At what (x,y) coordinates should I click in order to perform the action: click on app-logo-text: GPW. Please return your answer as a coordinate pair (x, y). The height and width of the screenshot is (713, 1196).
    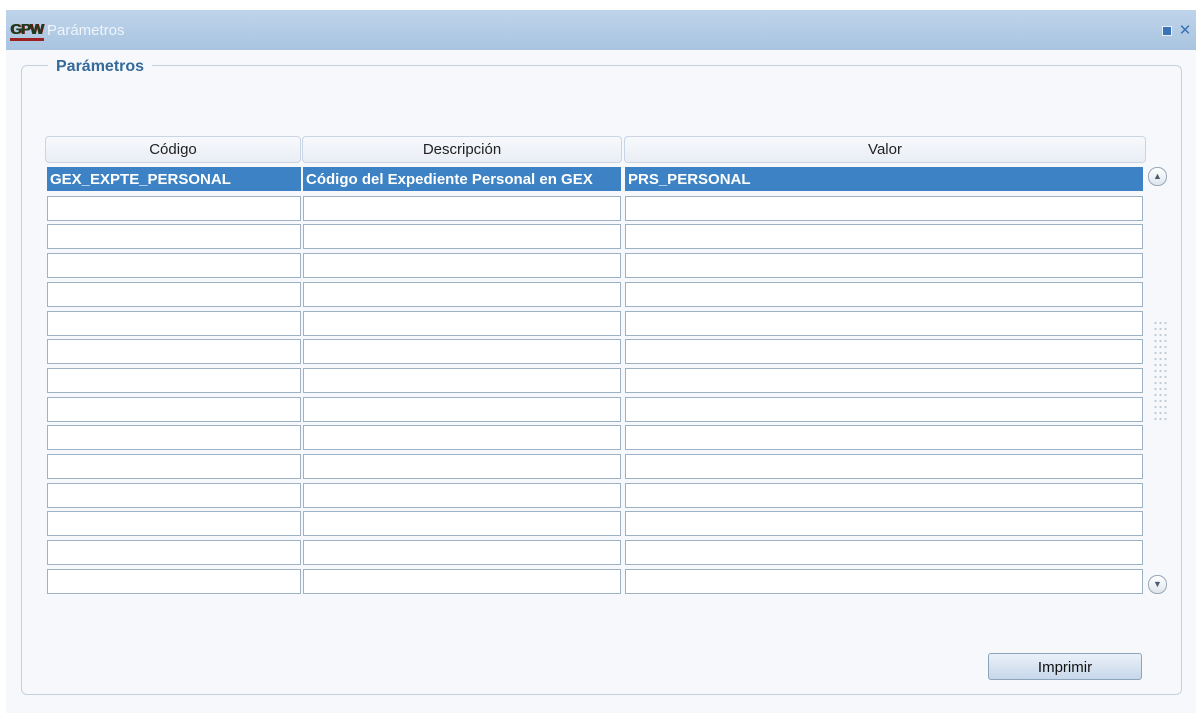
    Looking at the image, I should click on (27, 29).